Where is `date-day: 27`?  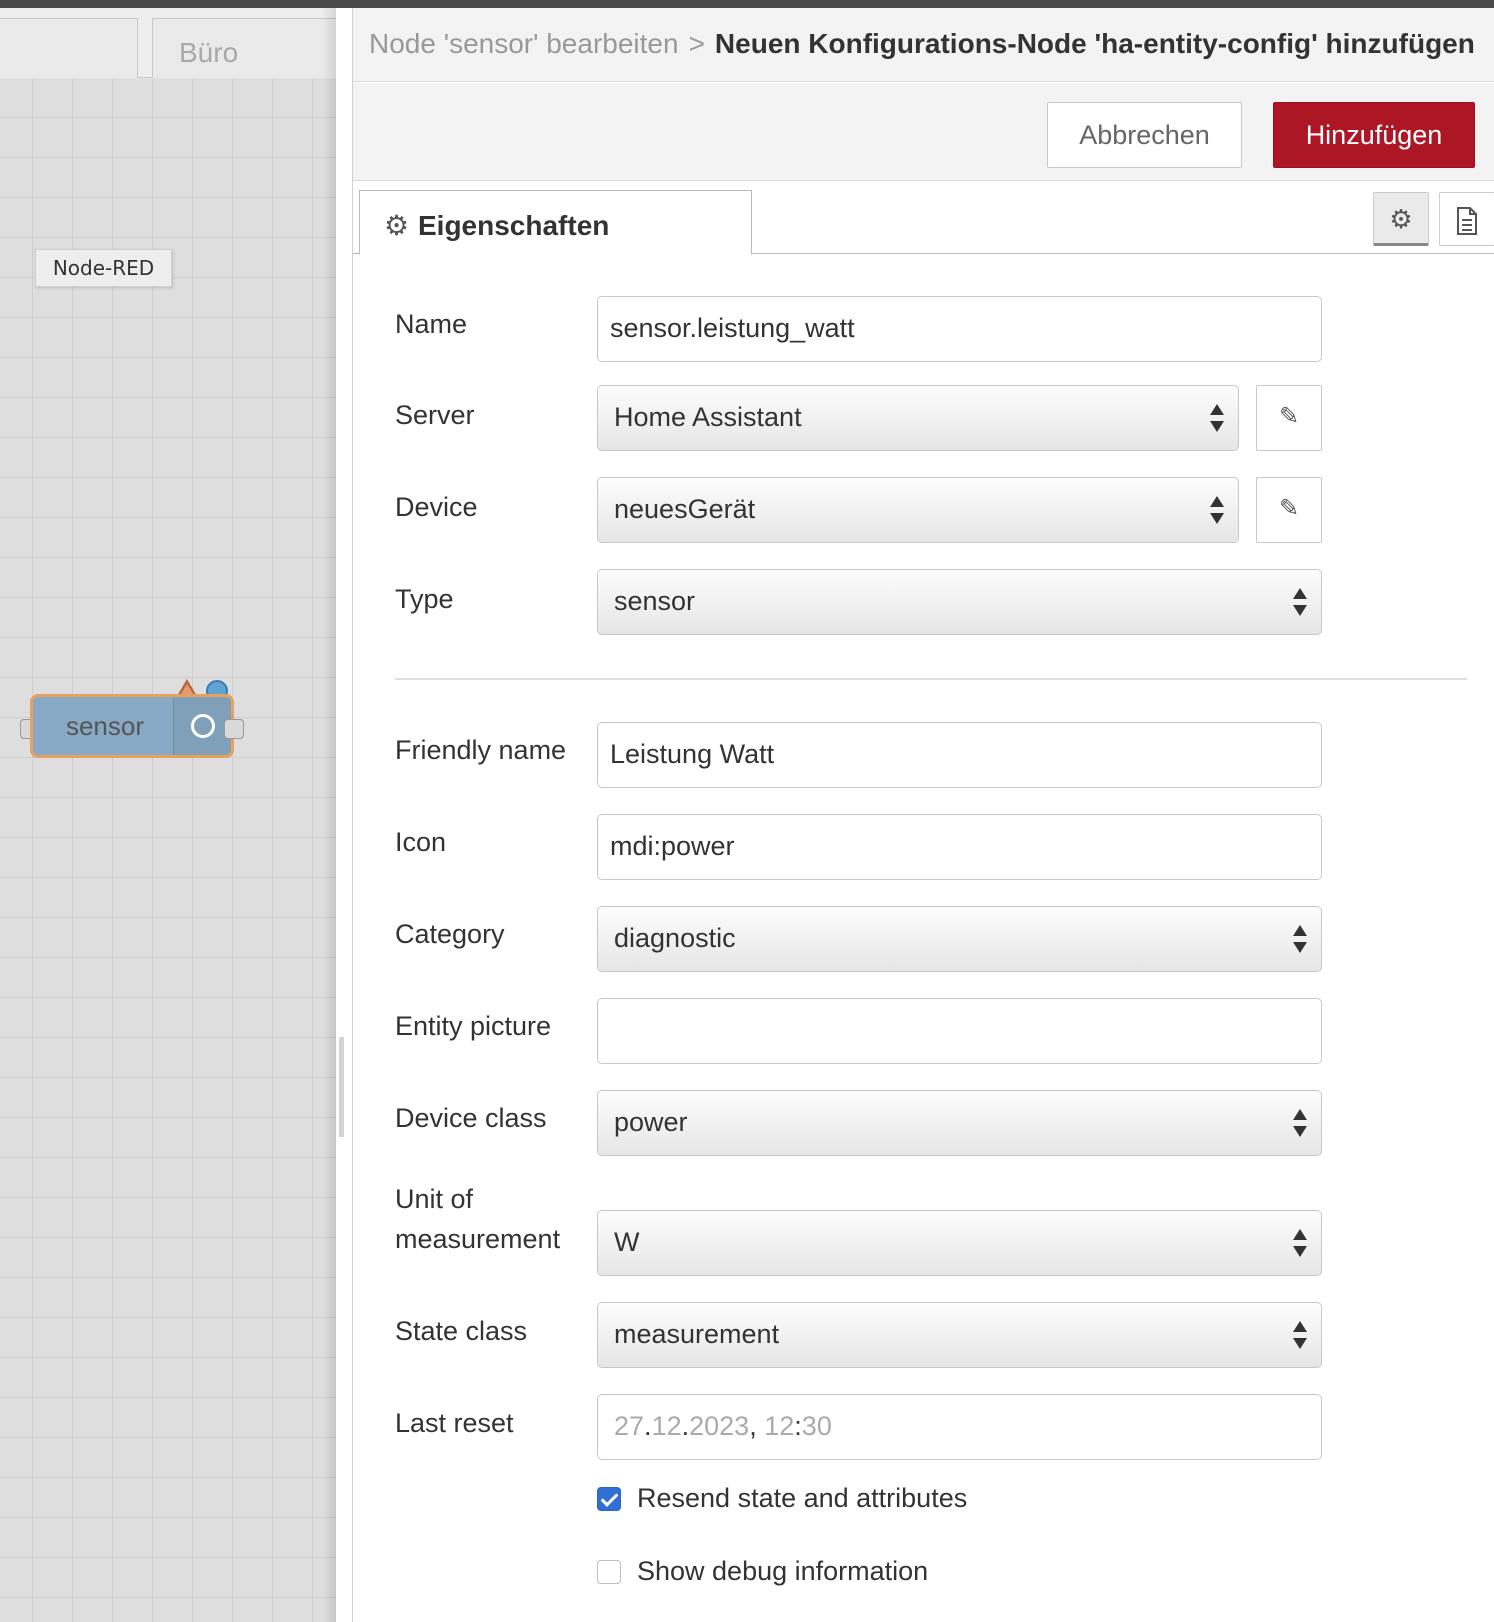
date-day: 27 is located at coordinates (629, 1426).